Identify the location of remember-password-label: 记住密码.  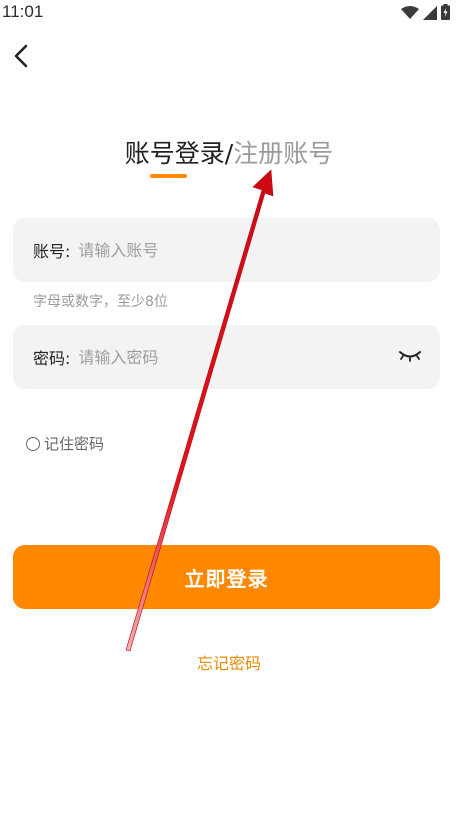
(74, 444).